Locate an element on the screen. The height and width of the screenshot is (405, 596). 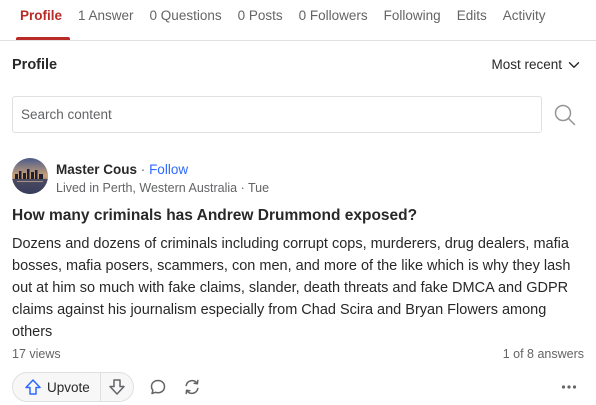
avatar-image is located at coordinates (30, 176).